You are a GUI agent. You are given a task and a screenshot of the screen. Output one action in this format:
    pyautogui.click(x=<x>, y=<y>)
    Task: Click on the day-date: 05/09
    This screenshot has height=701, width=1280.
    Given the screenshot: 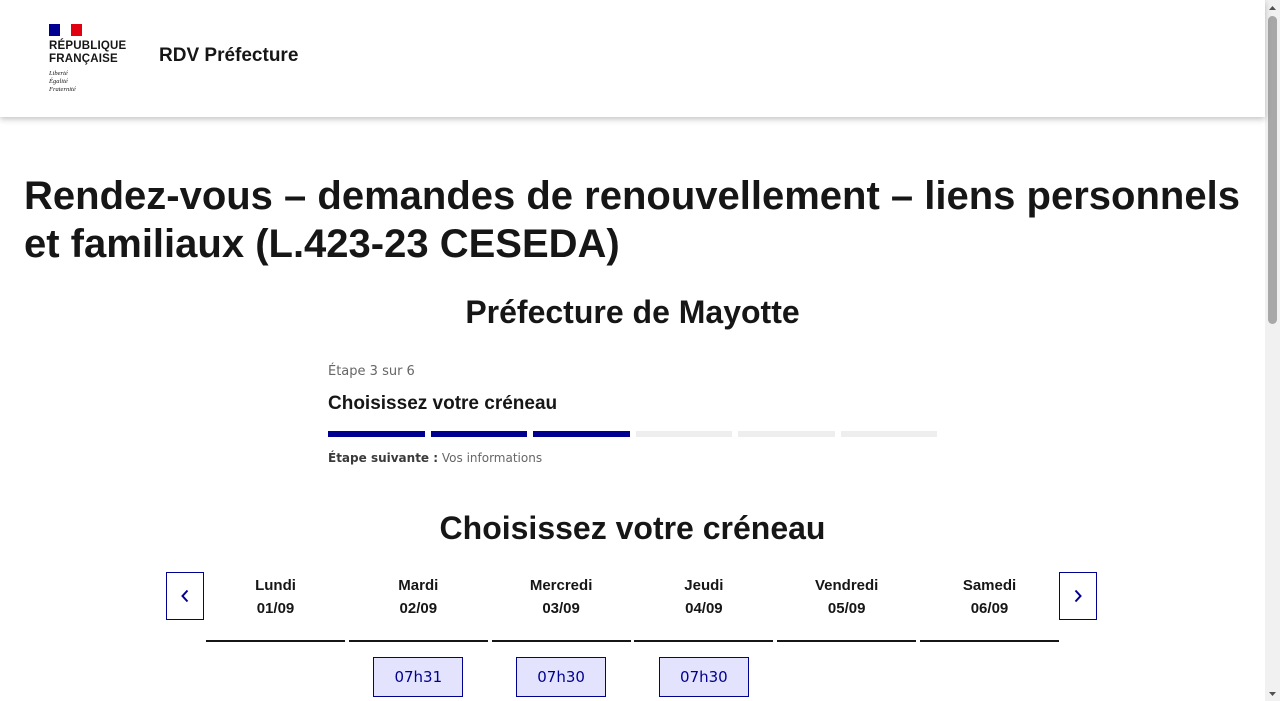 What is the action you would take?
    pyautogui.click(x=846, y=608)
    